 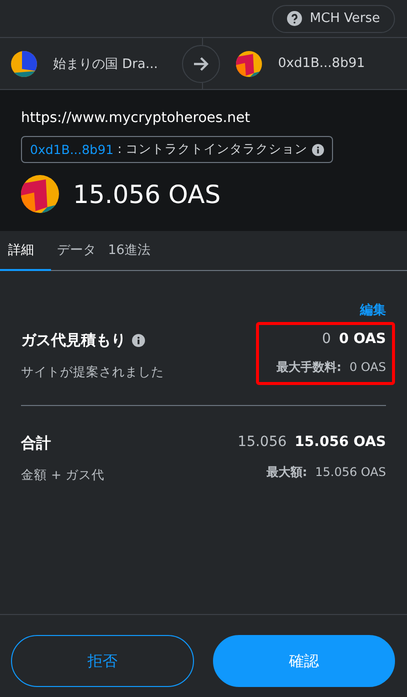 What do you see at coordinates (321, 63) in the screenshot?
I see `recipient-account-name: 0xd1B...8b91` at bounding box center [321, 63].